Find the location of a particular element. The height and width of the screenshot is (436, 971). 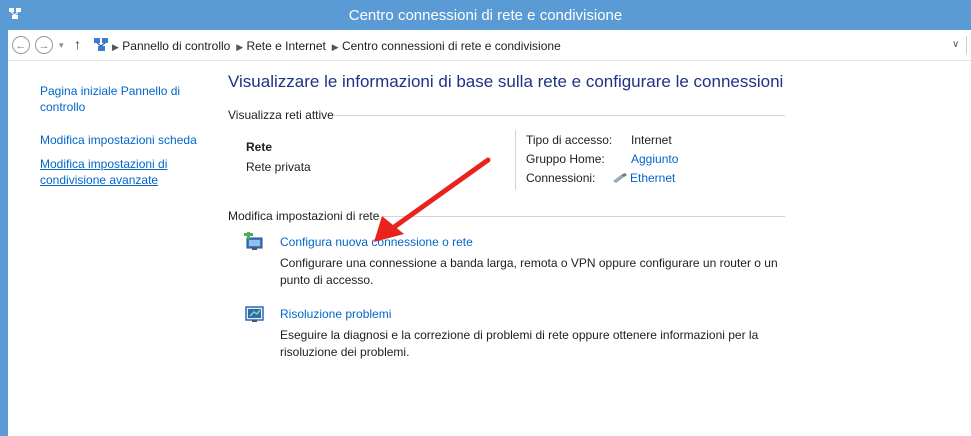

troubleshoot-icon is located at coordinates (255, 316).